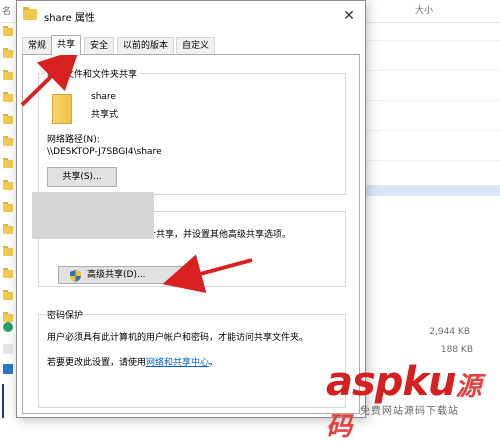 This screenshot has width=500, height=442. I want to click on size-column-header: 大小, so click(424, 9).